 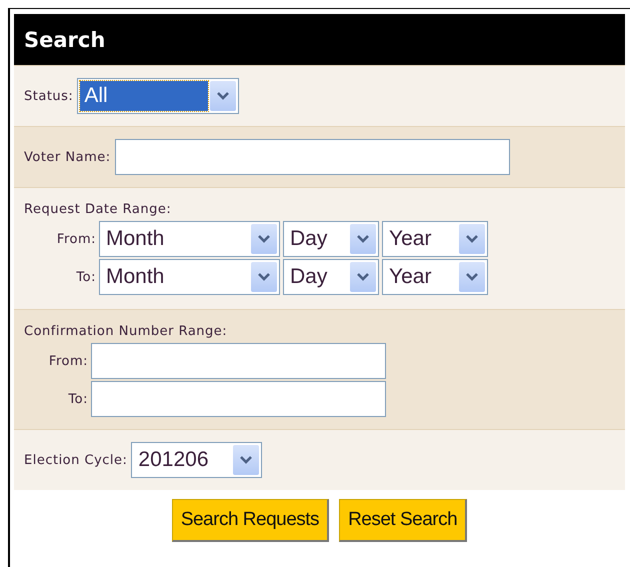 What do you see at coordinates (196, 460) in the screenshot?
I see `dropdown-select: 201206` at bounding box center [196, 460].